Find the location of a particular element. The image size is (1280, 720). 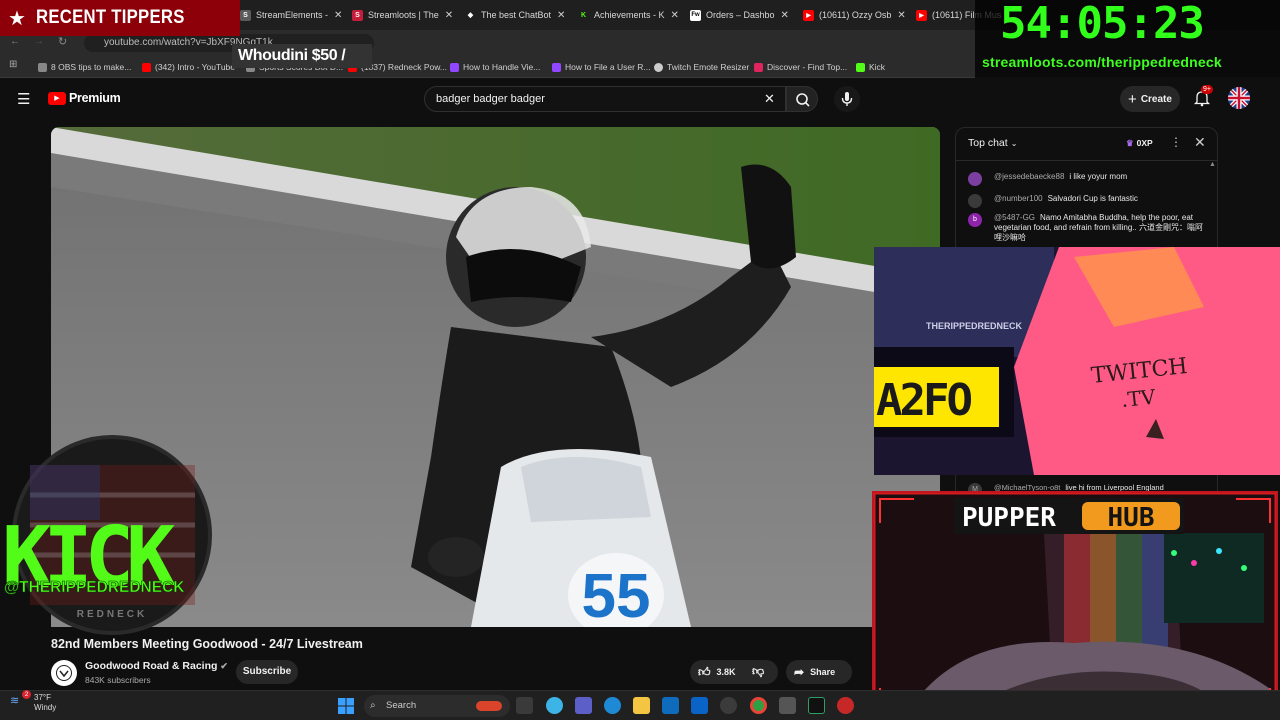

weather-widget: ≋ 2 37°F Windy is located at coordinates (33, 701).